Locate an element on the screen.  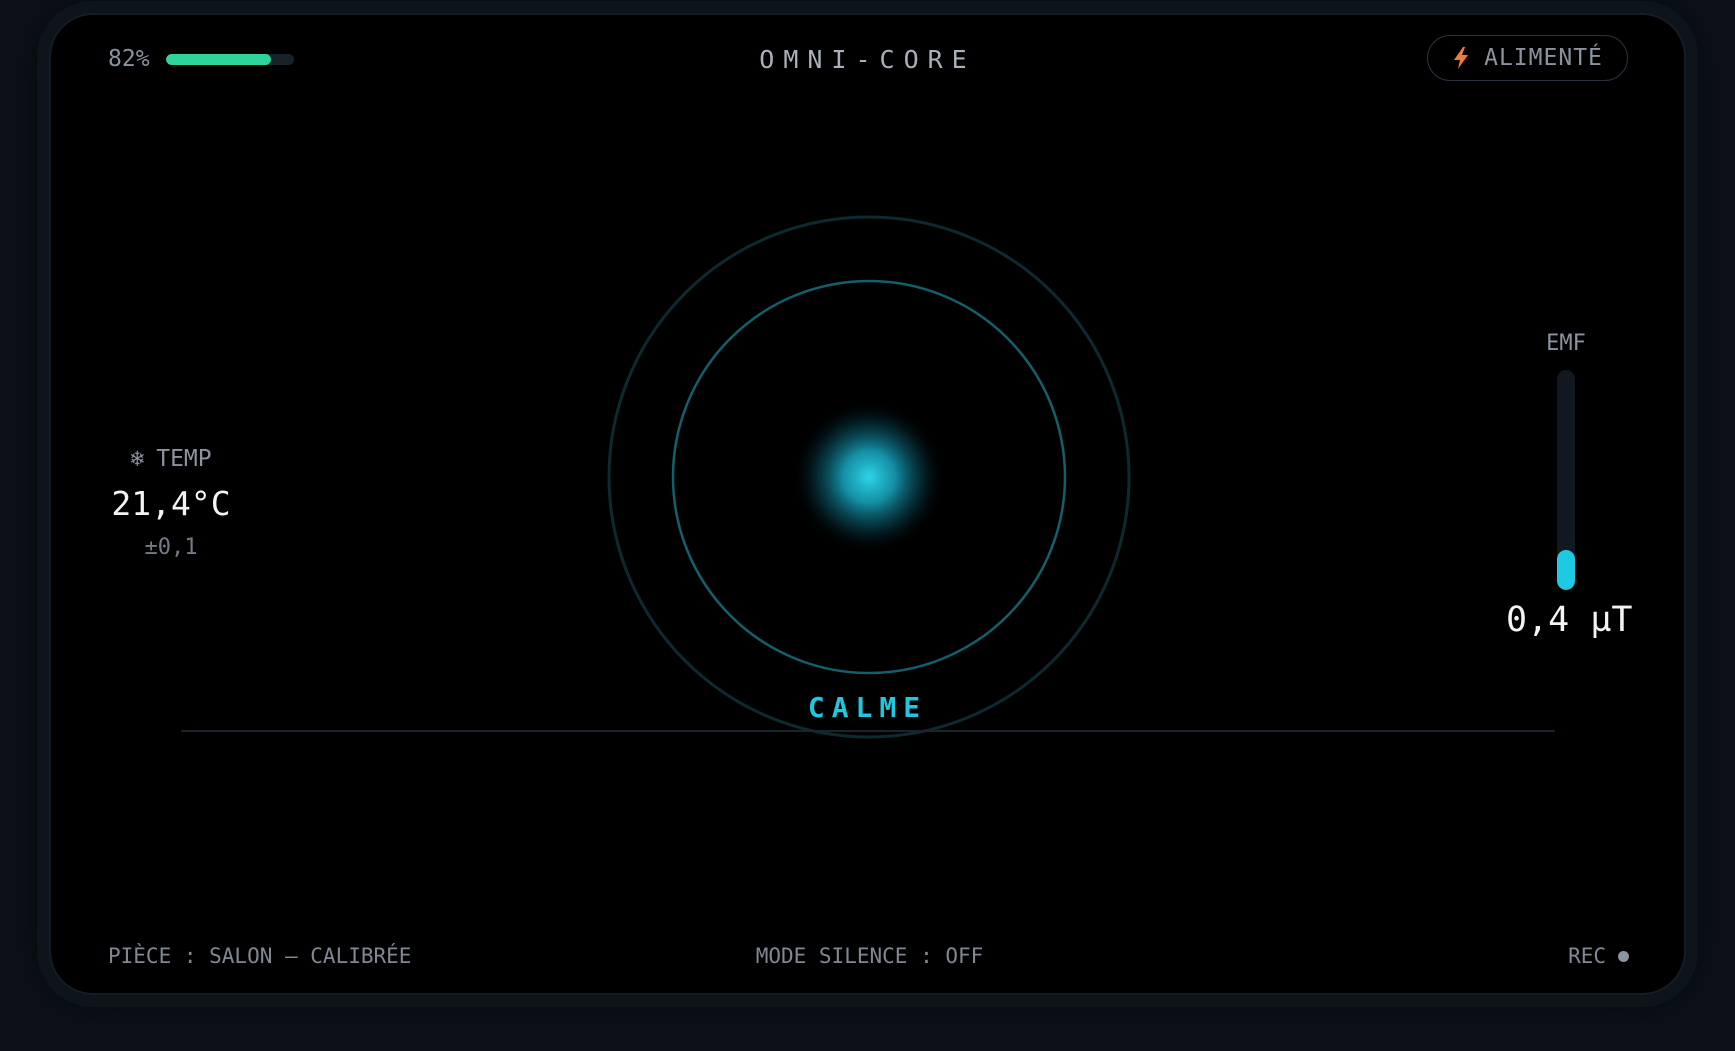
temperature-readout: ❄ TEMP 21,4°C ±0,1 is located at coordinates (171, 503).